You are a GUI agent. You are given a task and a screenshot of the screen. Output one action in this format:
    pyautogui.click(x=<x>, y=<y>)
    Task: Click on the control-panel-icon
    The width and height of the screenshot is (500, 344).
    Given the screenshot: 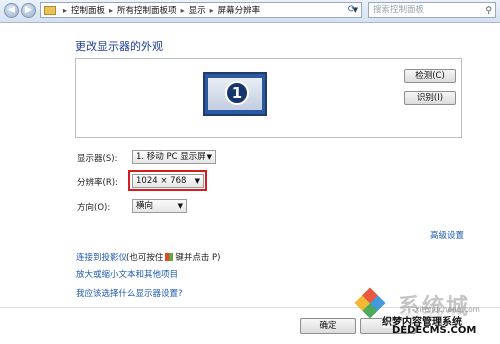 What is the action you would take?
    pyautogui.click(x=50, y=10)
    